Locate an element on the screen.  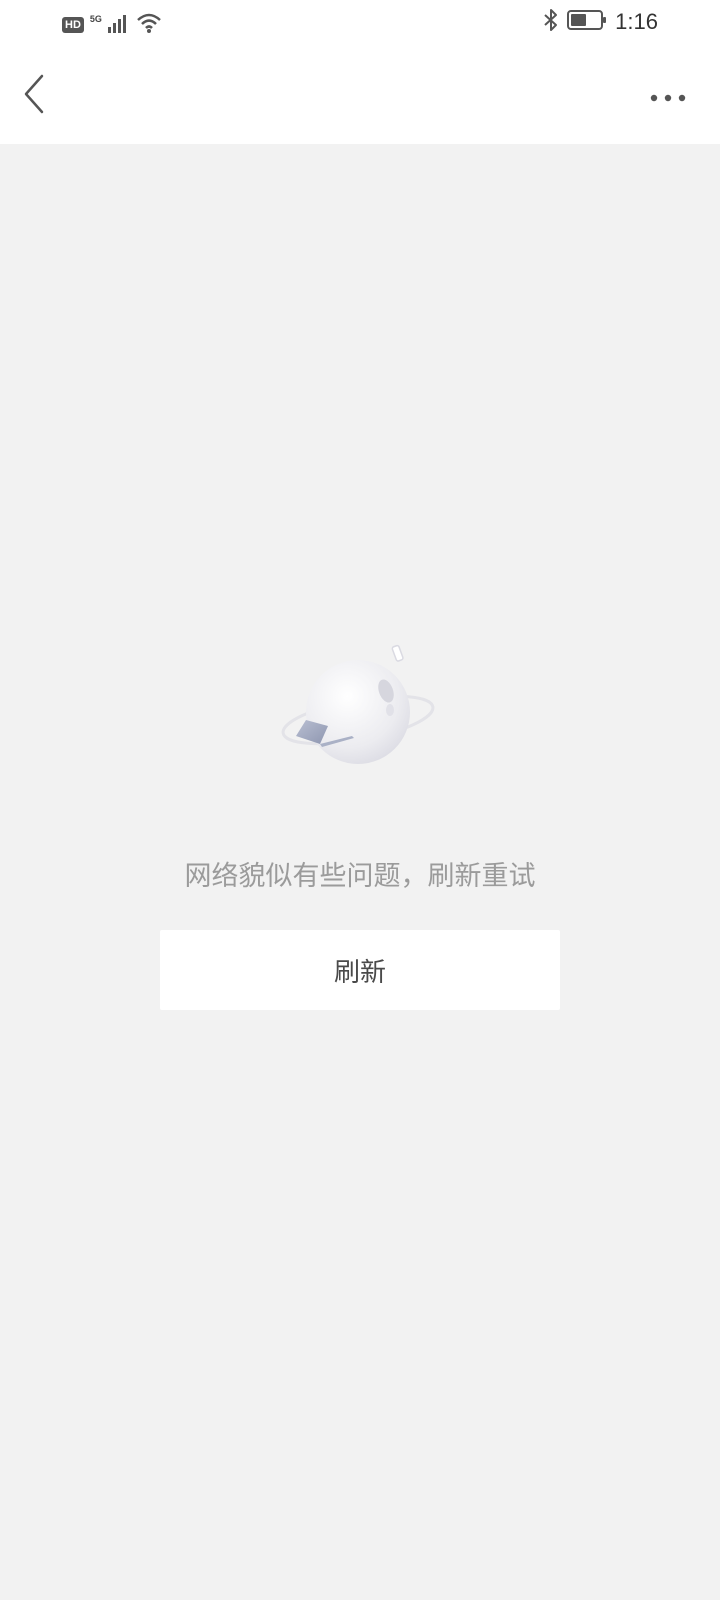
more-dots-icon is located at coordinates (668, 96).